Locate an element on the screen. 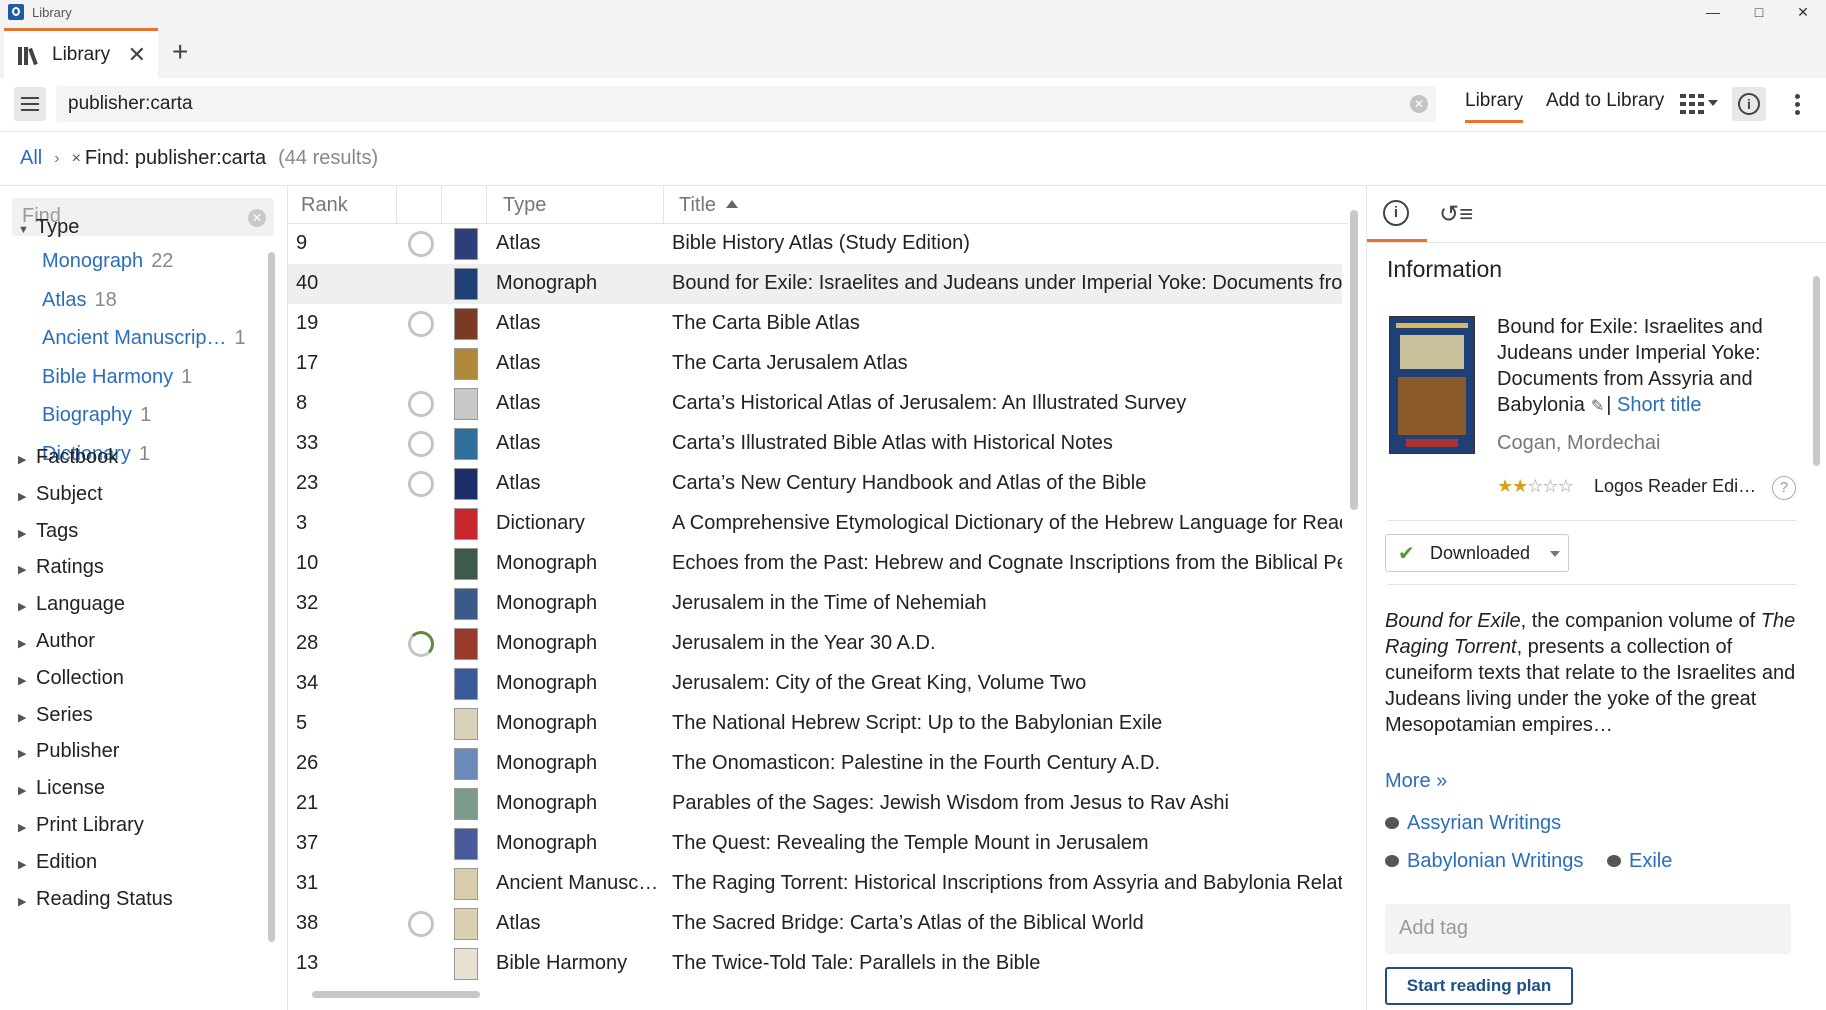 The height and width of the screenshot is (1010, 1826). type-facet-item: Biography 1 is located at coordinates (96, 415).